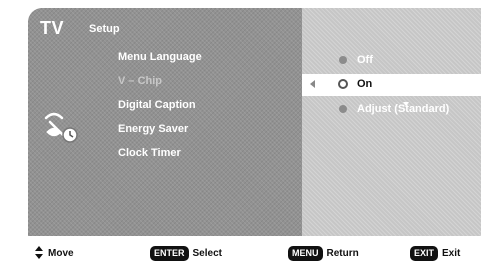 This screenshot has width=481, height=270. I want to click on exit-label: Exit, so click(451, 253).